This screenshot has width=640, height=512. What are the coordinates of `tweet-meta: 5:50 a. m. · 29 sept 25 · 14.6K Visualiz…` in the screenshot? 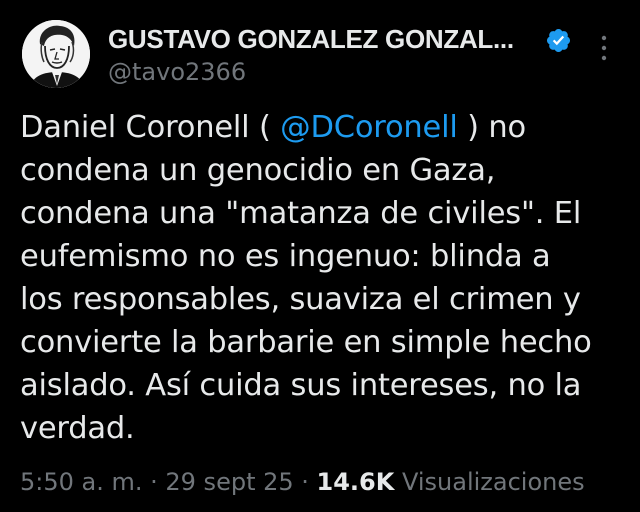 It's located at (302, 482).